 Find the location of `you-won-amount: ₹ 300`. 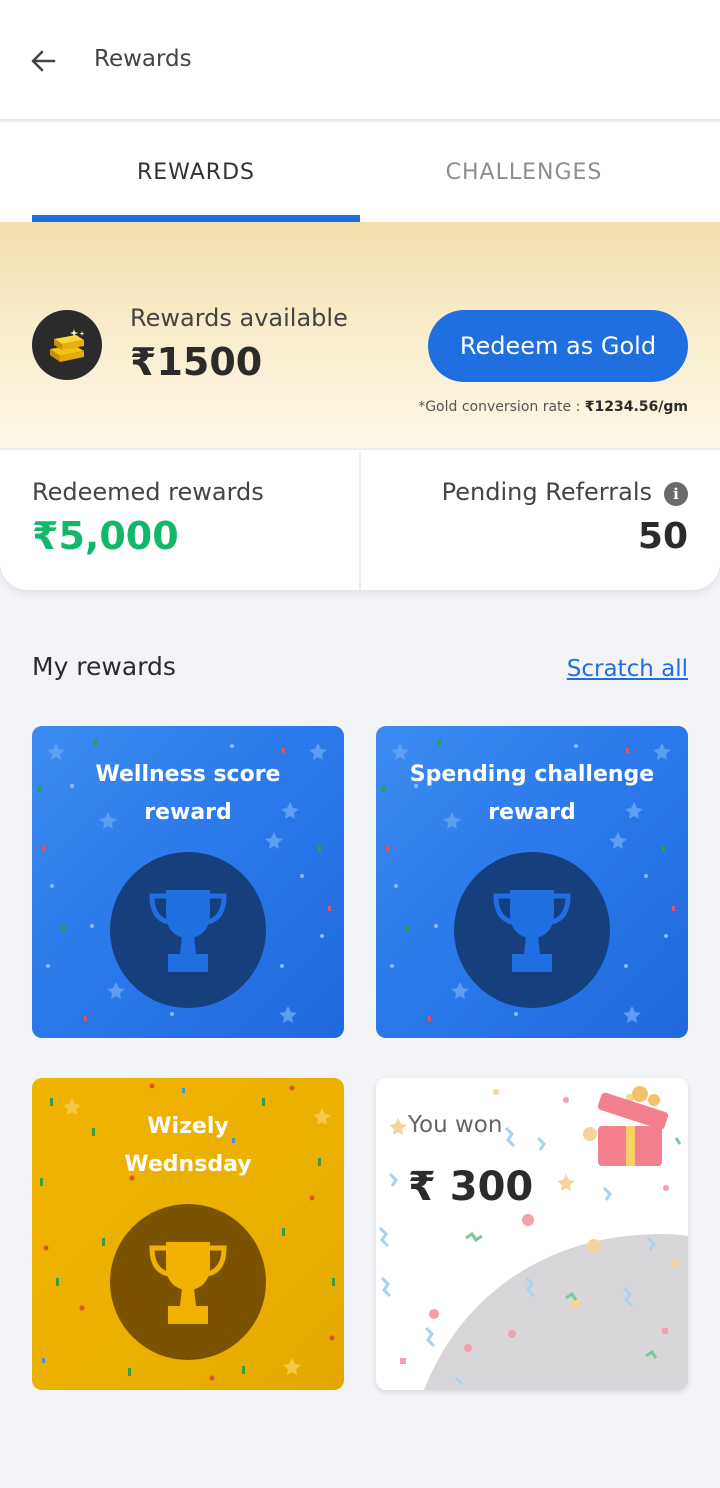

you-won-amount: ₹ 300 is located at coordinates (471, 1187).